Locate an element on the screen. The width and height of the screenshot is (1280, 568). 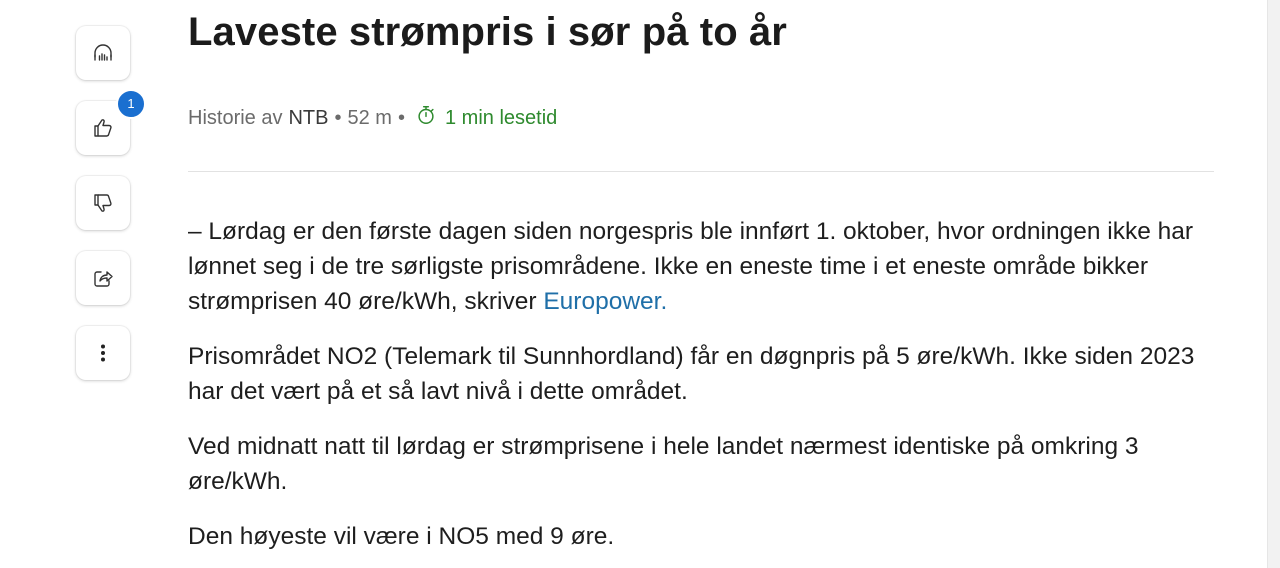
thumbs-up-icon is located at coordinates (103, 128).